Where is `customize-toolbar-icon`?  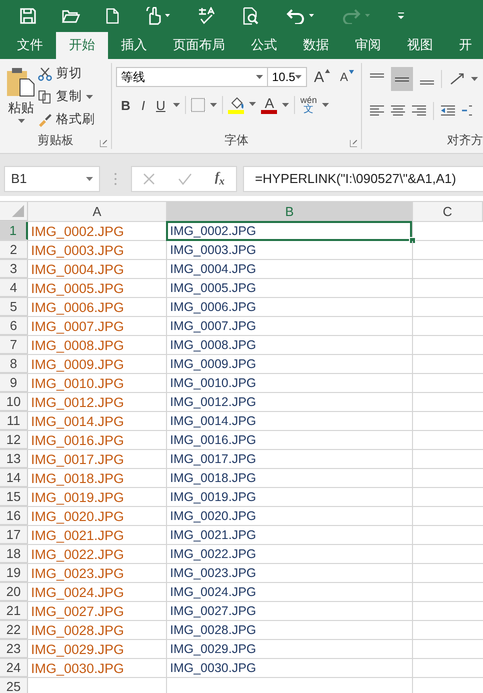 customize-toolbar-icon is located at coordinates (401, 16).